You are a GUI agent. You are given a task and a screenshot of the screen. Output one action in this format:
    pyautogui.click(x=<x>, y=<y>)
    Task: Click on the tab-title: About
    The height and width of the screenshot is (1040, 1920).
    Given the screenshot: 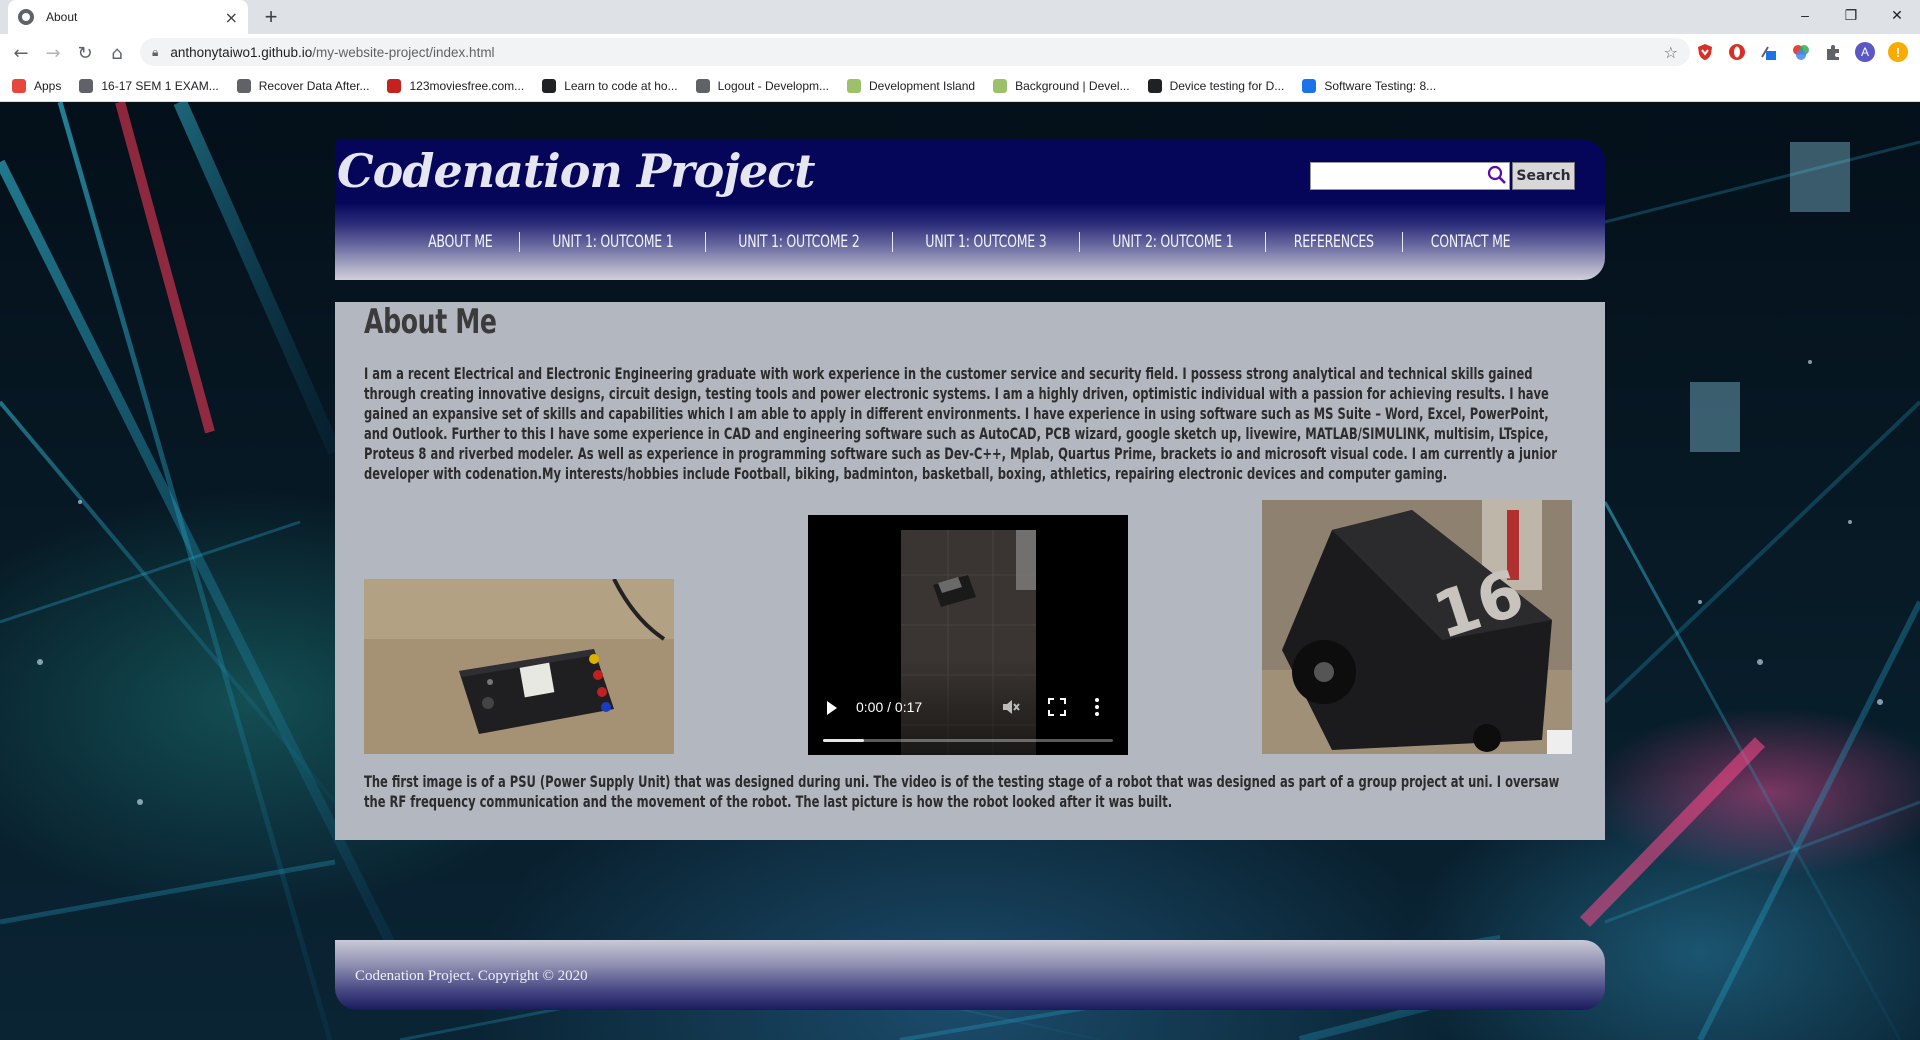 What is the action you would take?
    pyautogui.click(x=62, y=17)
    